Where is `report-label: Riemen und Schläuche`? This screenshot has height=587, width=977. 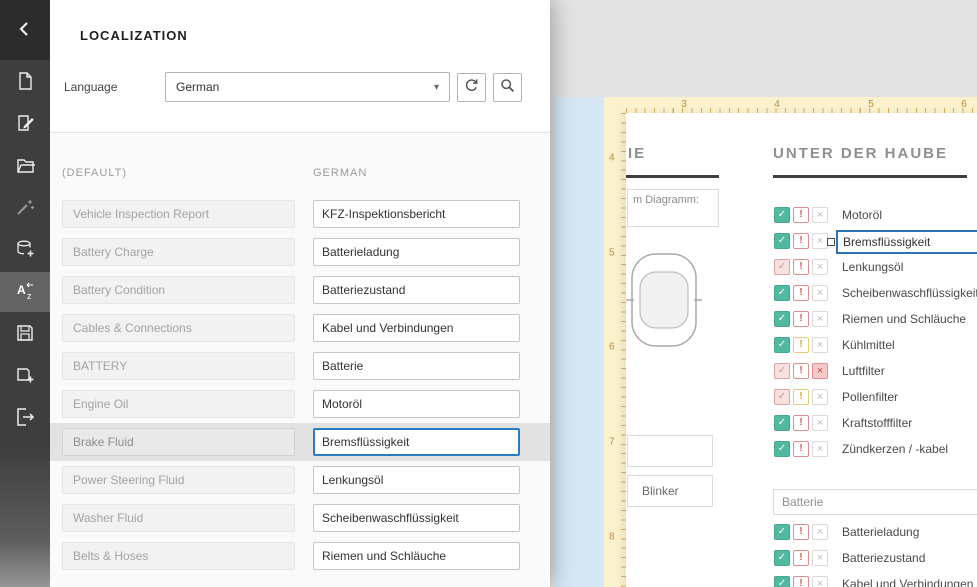 report-label: Riemen und Schläuche is located at coordinates (904, 319).